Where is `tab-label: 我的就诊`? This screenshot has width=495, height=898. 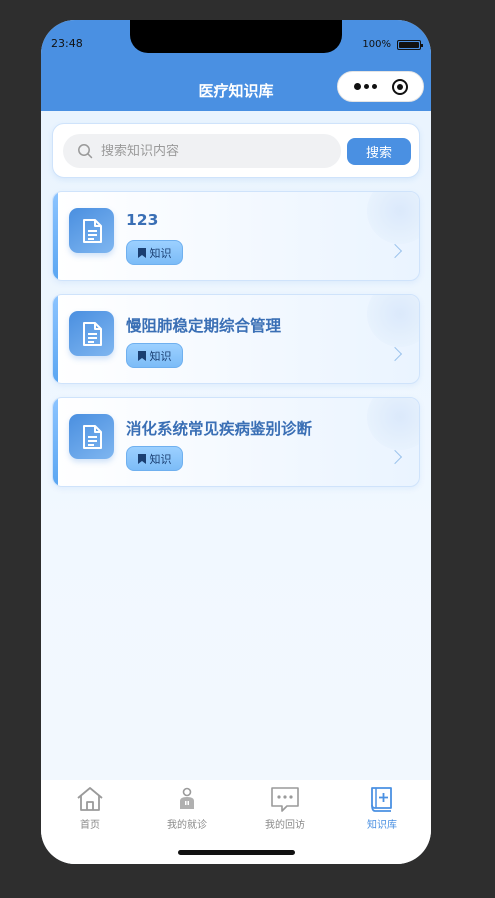
tab-label: 我的就诊 is located at coordinates (187, 825).